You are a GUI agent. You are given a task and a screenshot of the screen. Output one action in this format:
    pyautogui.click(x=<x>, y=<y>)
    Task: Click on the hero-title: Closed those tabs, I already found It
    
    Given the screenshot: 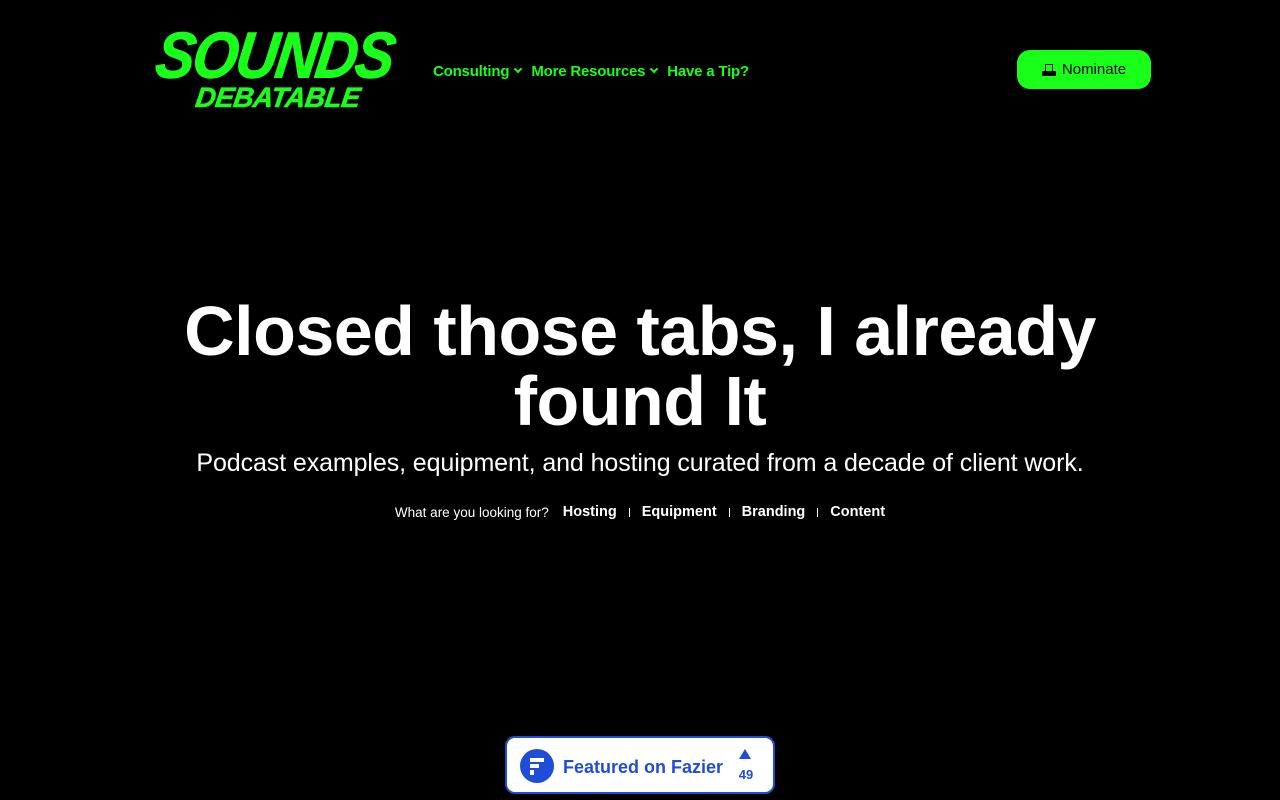 What is the action you would take?
    pyautogui.click(x=640, y=366)
    